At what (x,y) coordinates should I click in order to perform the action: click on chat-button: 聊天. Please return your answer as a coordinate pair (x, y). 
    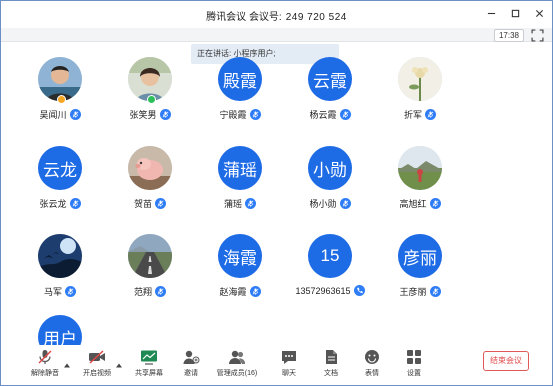
    Looking at the image, I should click on (289, 363).